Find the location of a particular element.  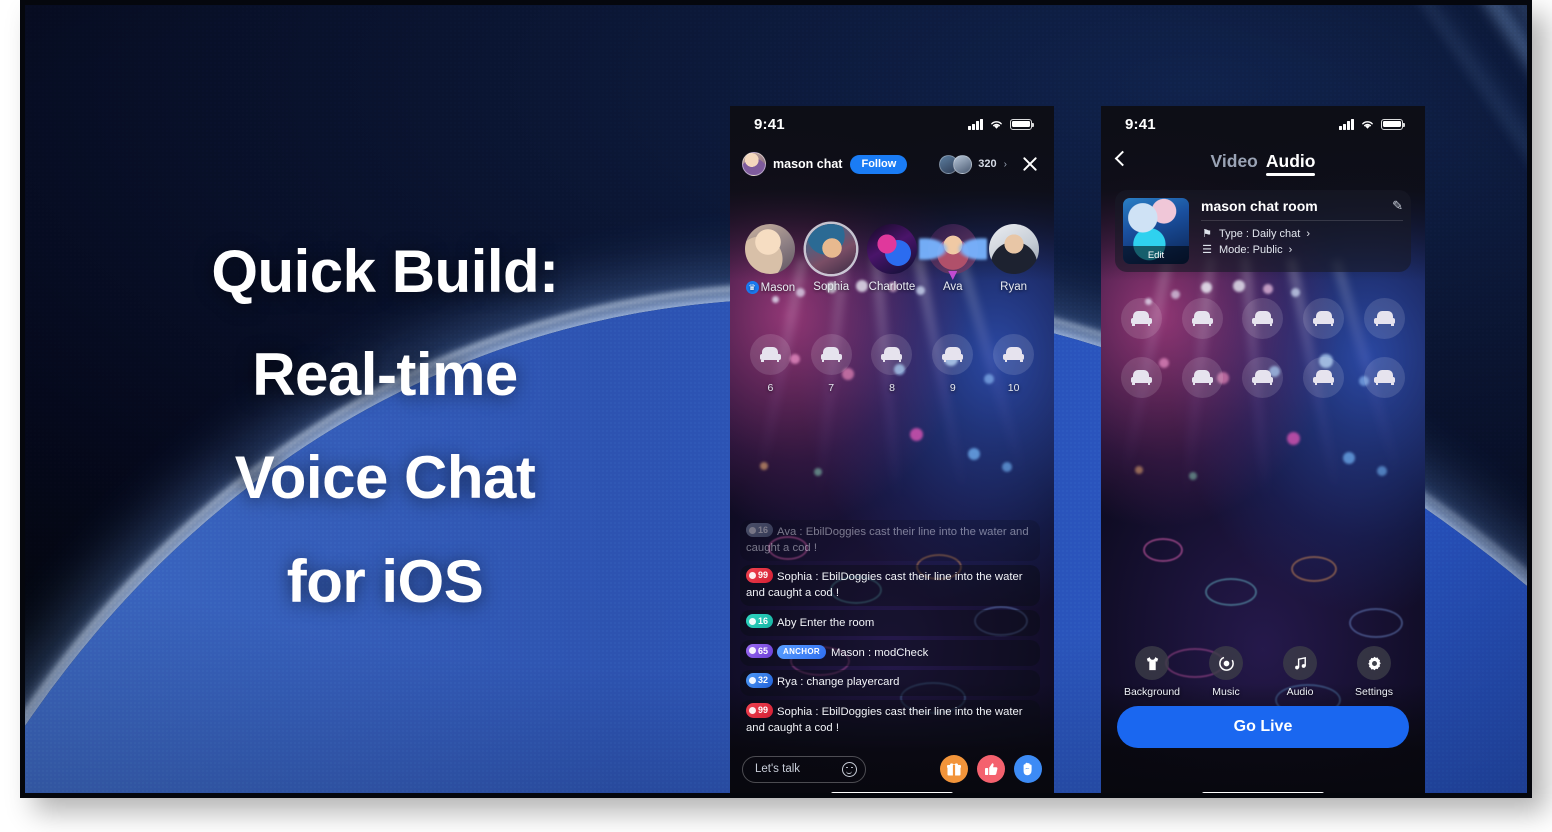

tool-label: Audio is located at coordinates (1300, 692).